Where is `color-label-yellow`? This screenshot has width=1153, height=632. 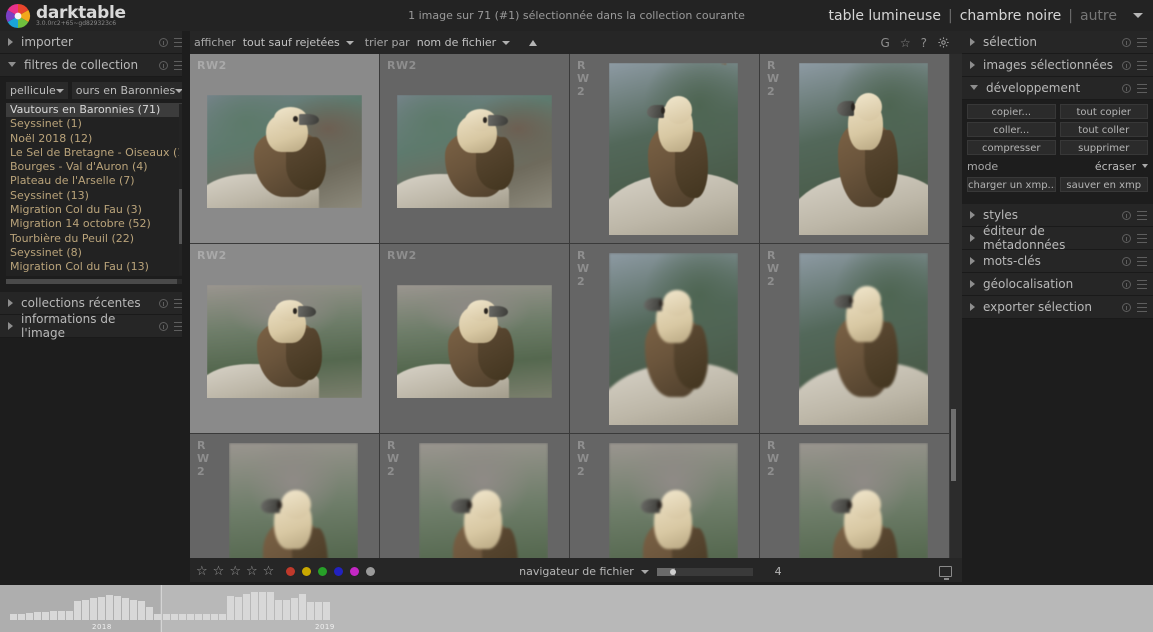 color-label-yellow is located at coordinates (307, 571).